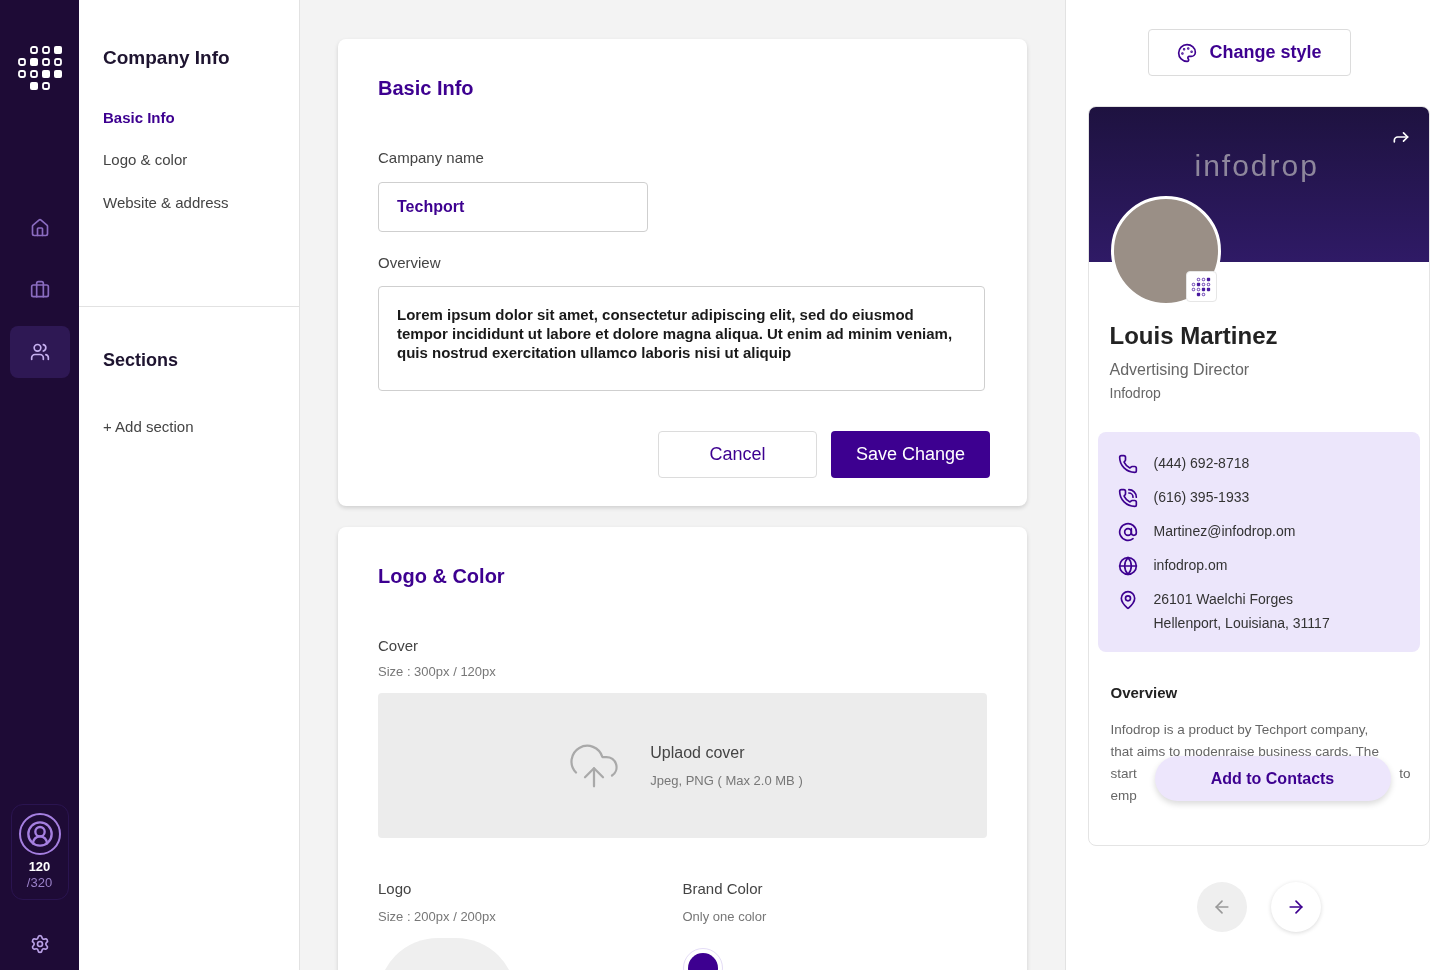 This screenshot has width=1433, height=970. I want to click on person-company: Infodrop, so click(1135, 393).